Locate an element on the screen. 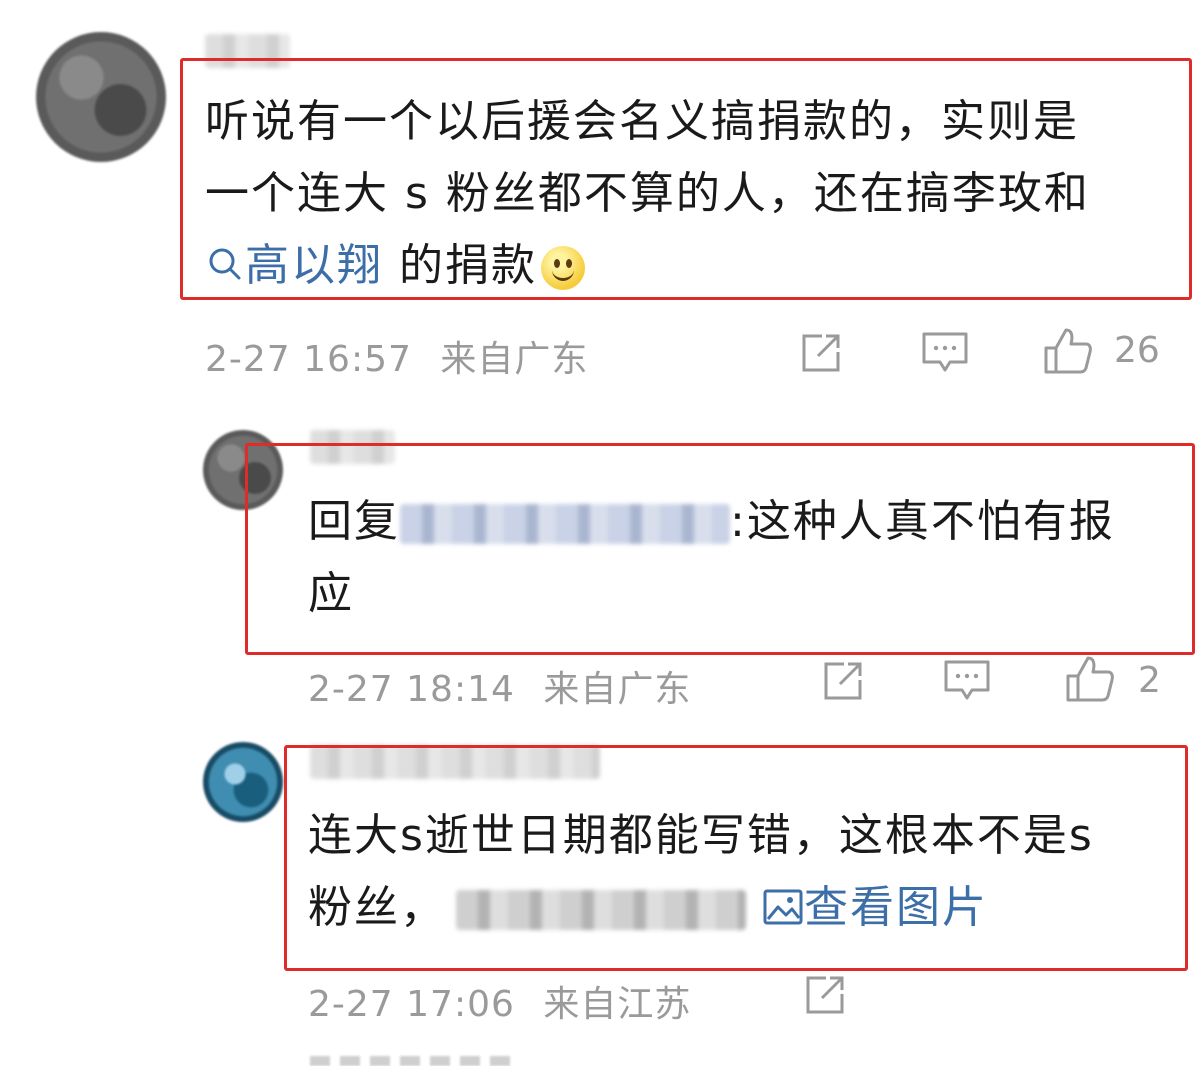 Image resolution: width=1200 pixels, height=1066 pixels. reply-target-blurred is located at coordinates (565, 524).